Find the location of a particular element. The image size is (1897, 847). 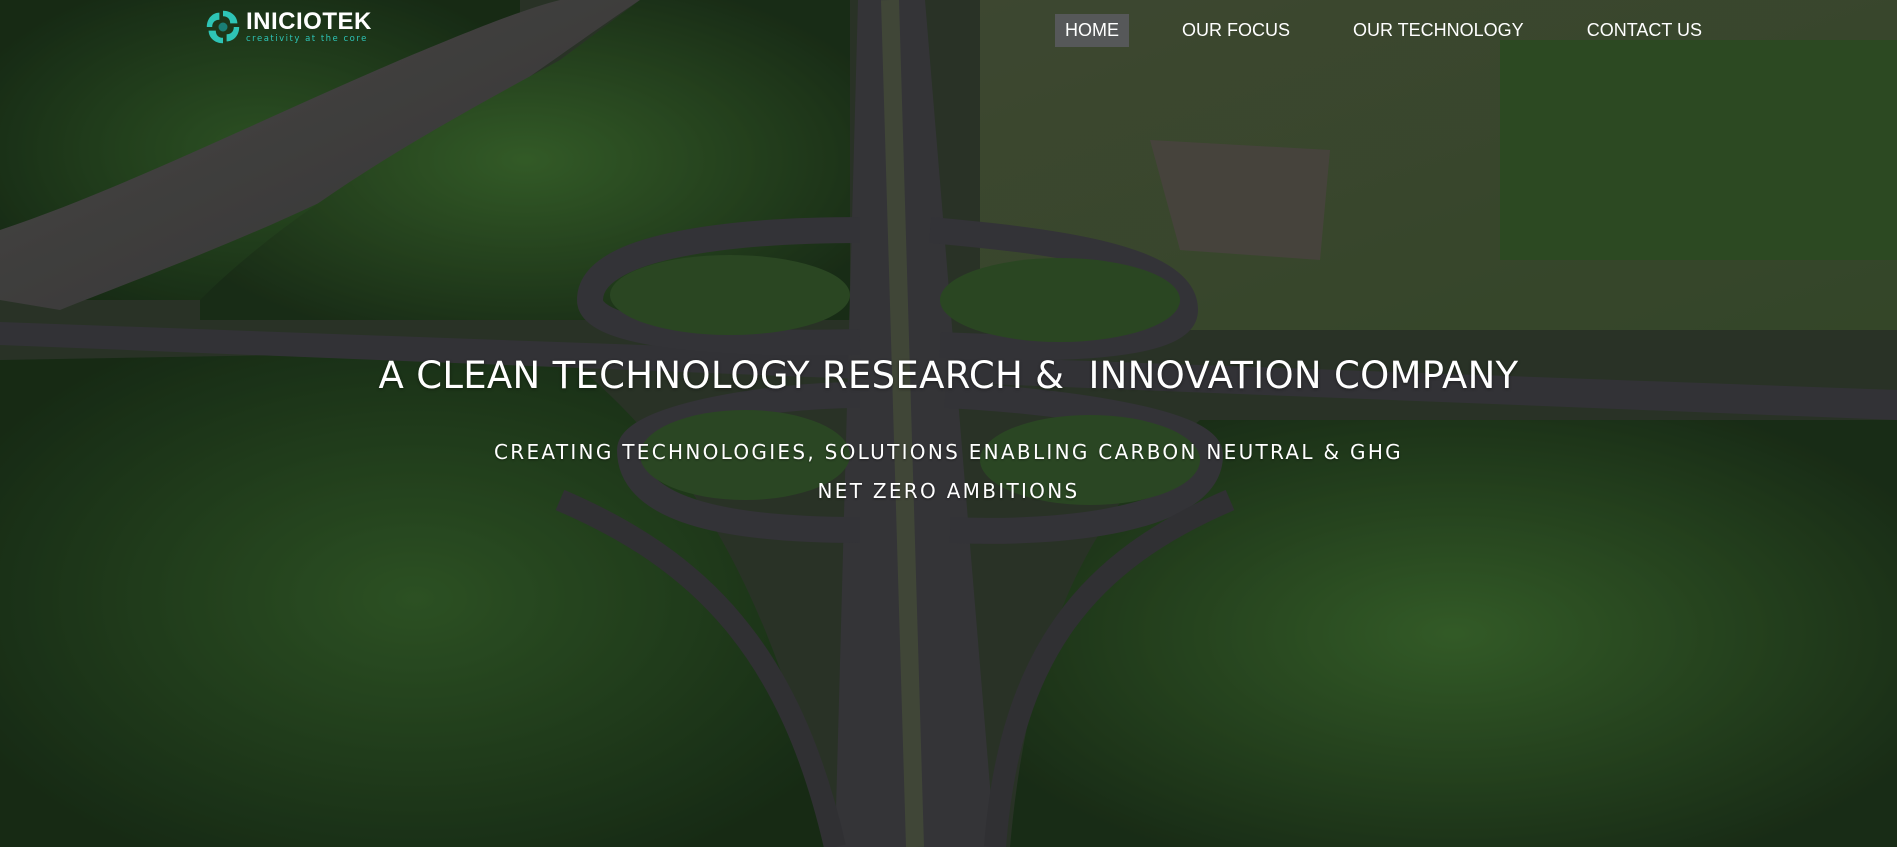

brand-name: INICIOTEK is located at coordinates (309, 22).